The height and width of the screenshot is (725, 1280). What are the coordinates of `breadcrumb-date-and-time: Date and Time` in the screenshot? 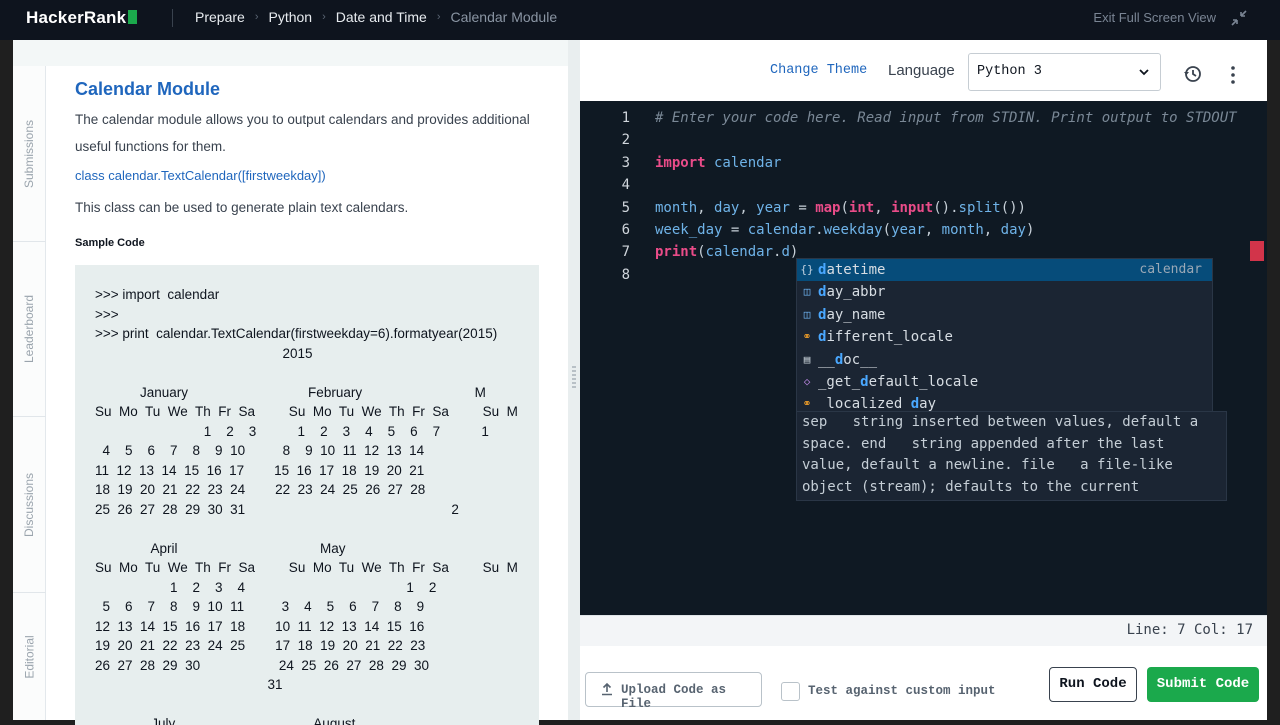 It's located at (381, 17).